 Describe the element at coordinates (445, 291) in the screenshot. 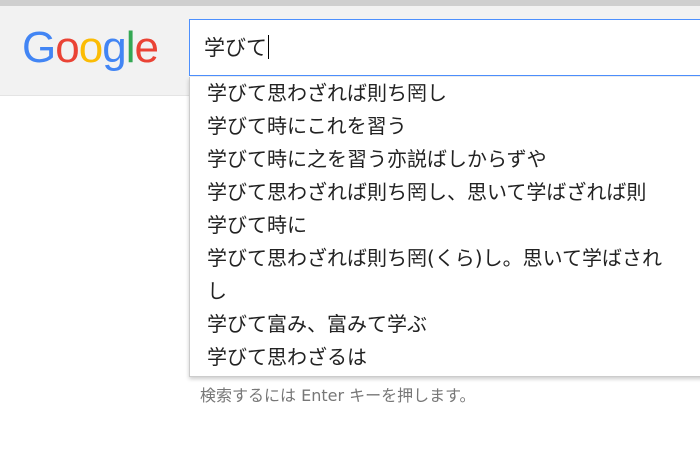

I see `suggestion-item: し` at that location.